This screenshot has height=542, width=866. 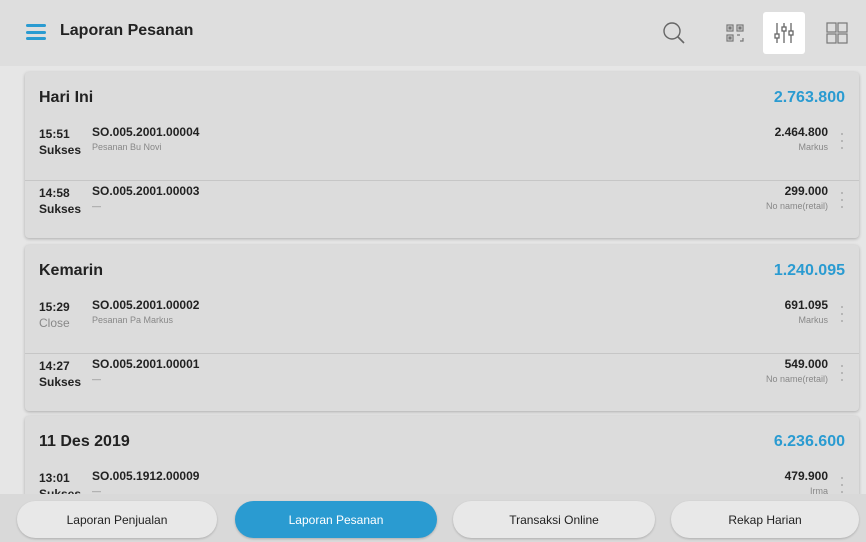 I want to click on order-number: SO.005.2001.00004, so click(x=146, y=132).